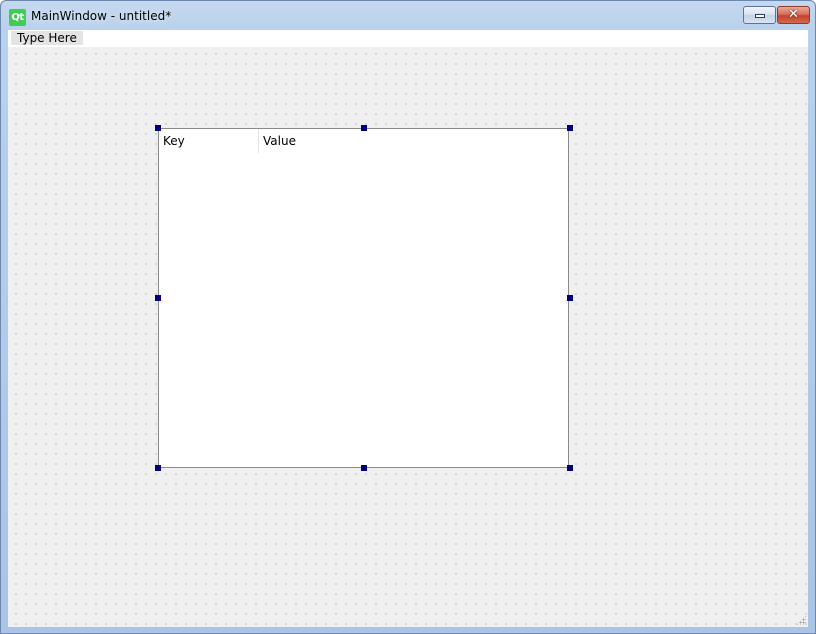 This screenshot has width=816, height=634. What do you see at coordinates (408, 16) in the screenshot?
I see `title-bar: Qt MainWindow - untitled* ✕` at bounding box center [408, 16].